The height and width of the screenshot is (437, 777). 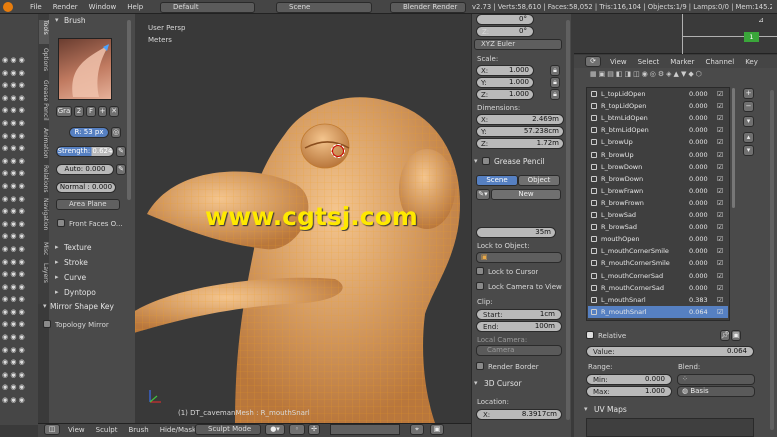 I want to click on shape-key-row: R_topLidOpen 0.000 ☑, so click(x=658, y=106).